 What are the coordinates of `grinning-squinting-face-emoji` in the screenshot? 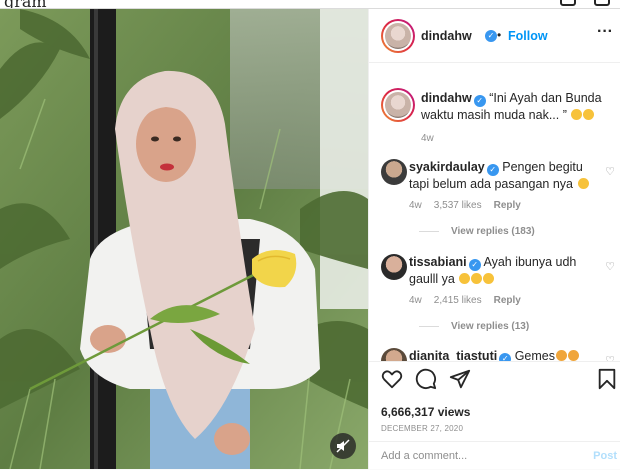 It's located at (589, 114).